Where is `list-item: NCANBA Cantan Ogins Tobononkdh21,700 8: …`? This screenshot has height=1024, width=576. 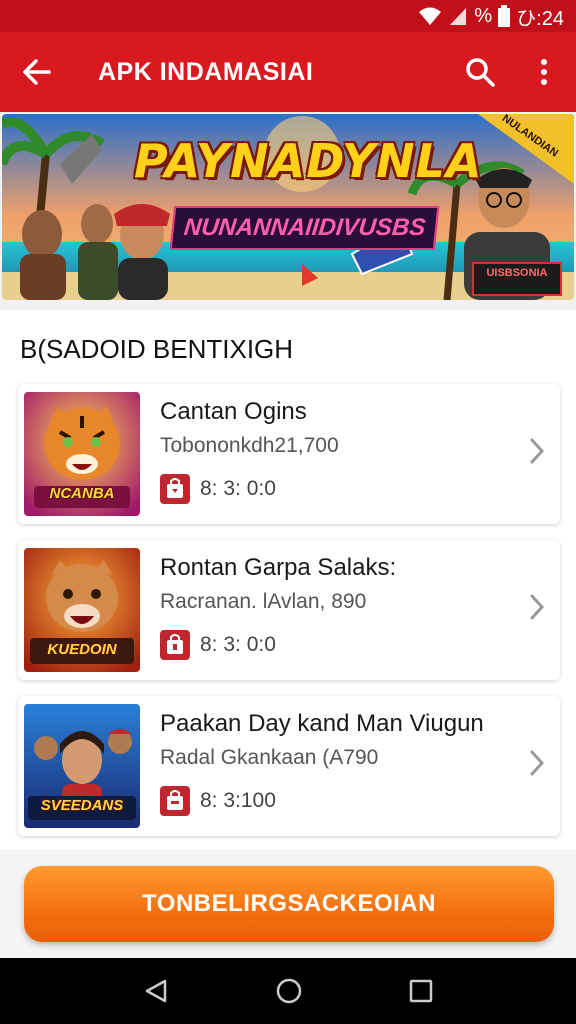
list-item: NCANBA Cantan Ogins Tobononkdh21,700 8: … is located at coordinates (289, 454).